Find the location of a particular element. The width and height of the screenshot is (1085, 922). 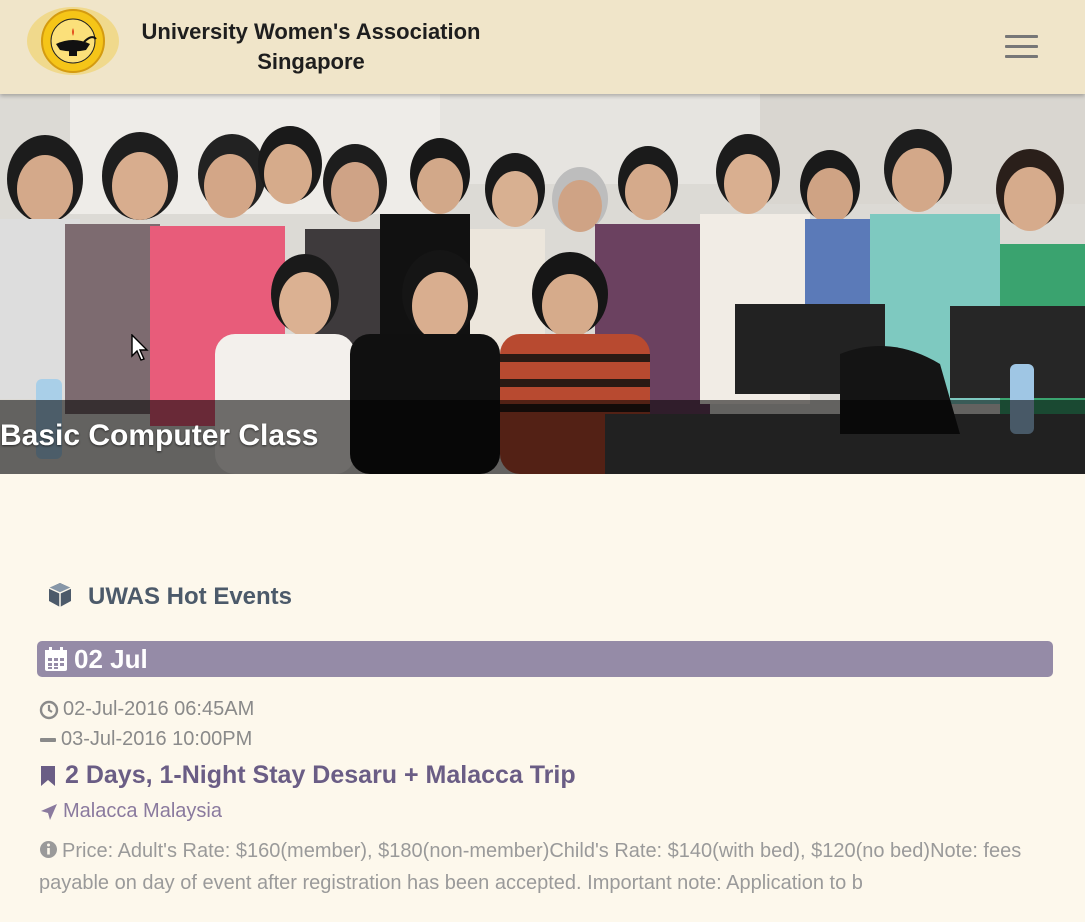

event-date-label: 02 Jul is located at coordinates (111, 658).